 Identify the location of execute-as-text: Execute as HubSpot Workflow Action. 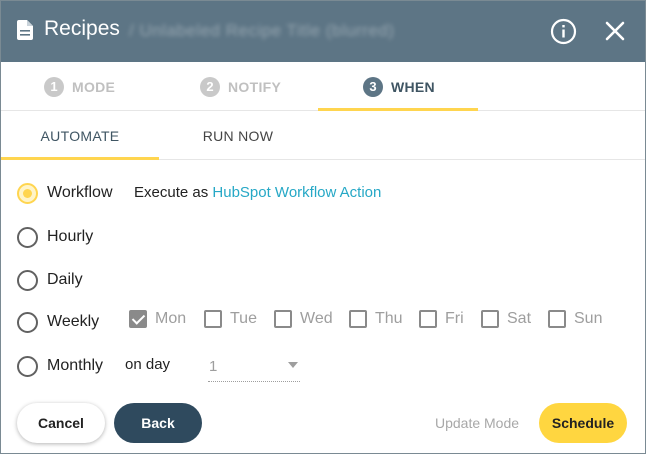
(257, 192).